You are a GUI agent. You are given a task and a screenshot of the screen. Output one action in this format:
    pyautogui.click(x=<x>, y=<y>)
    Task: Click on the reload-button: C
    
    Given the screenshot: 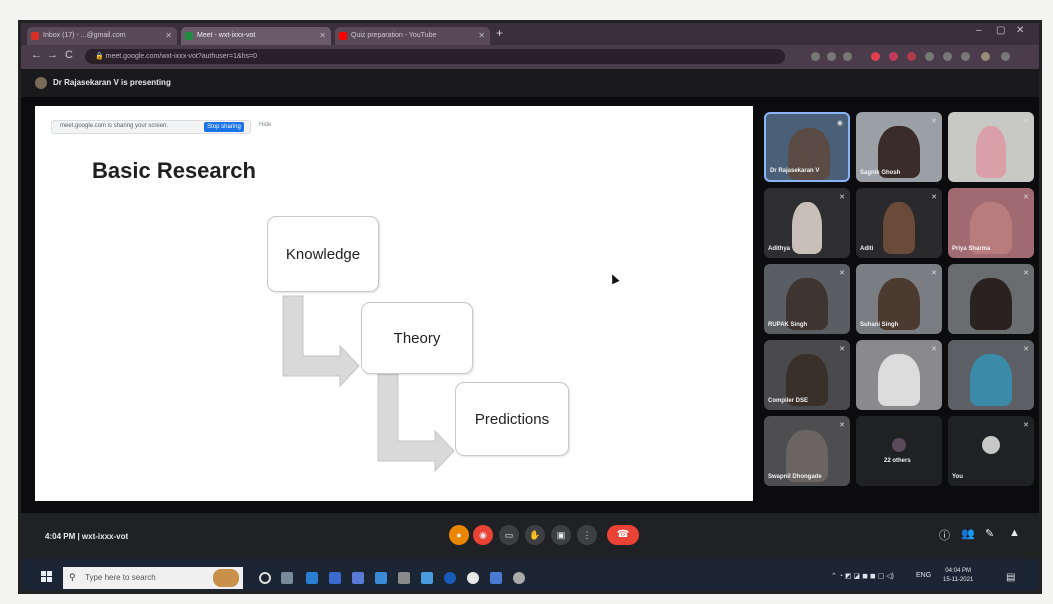 What is the action you would take?
    pyautogui.click(x=69, y=55)
    